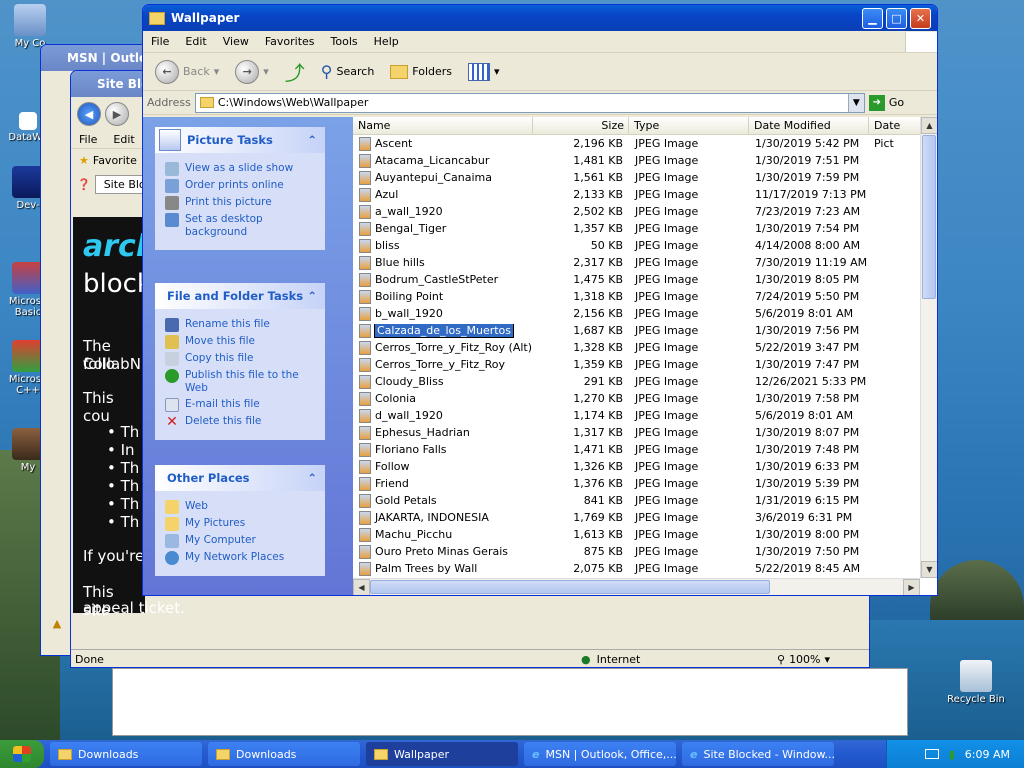 This screenshot has width=1024, height=768. What do you see at coordinates (160, 41) in the screenshot?
I see `menu-file: File` at bounding box center [160, 41].